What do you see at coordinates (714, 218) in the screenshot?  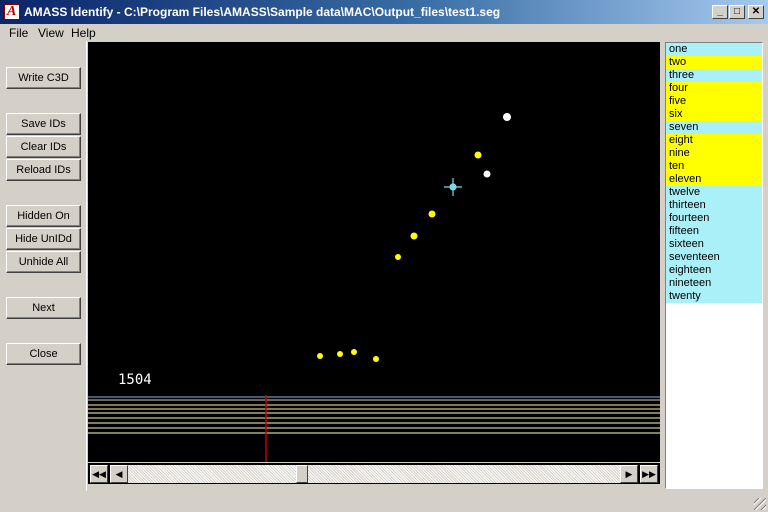 I see `list-item: fourteen` at bounding box center [714, 218].